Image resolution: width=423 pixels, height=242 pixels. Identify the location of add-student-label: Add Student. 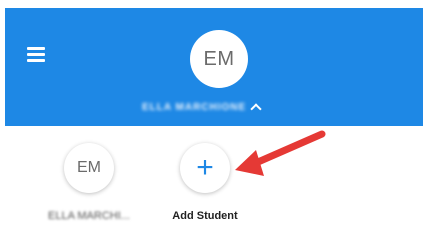
(205, 216).